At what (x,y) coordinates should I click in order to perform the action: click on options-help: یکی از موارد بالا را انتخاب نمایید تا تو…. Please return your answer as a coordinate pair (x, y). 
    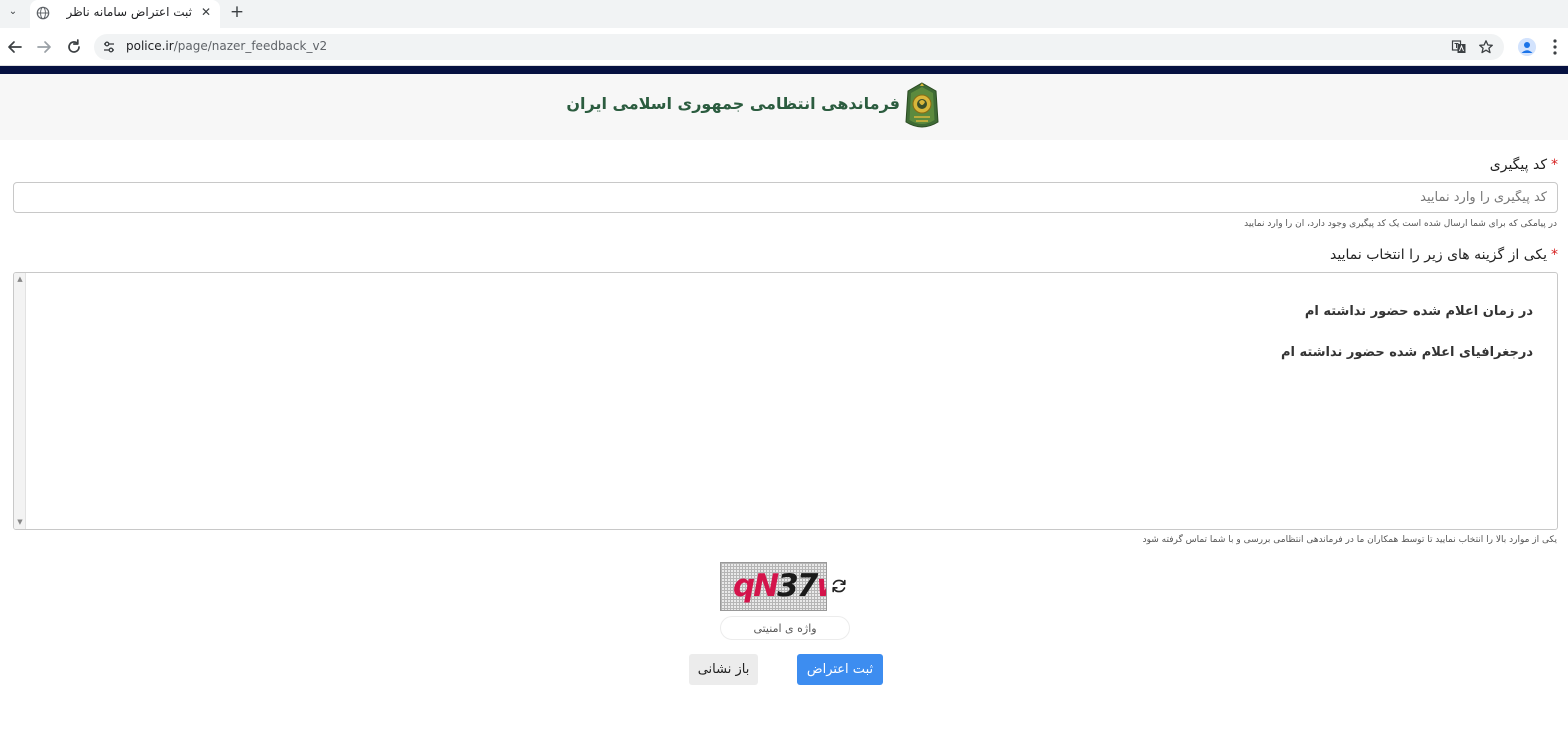
    Looking at the image, I should click on (1349, 540).